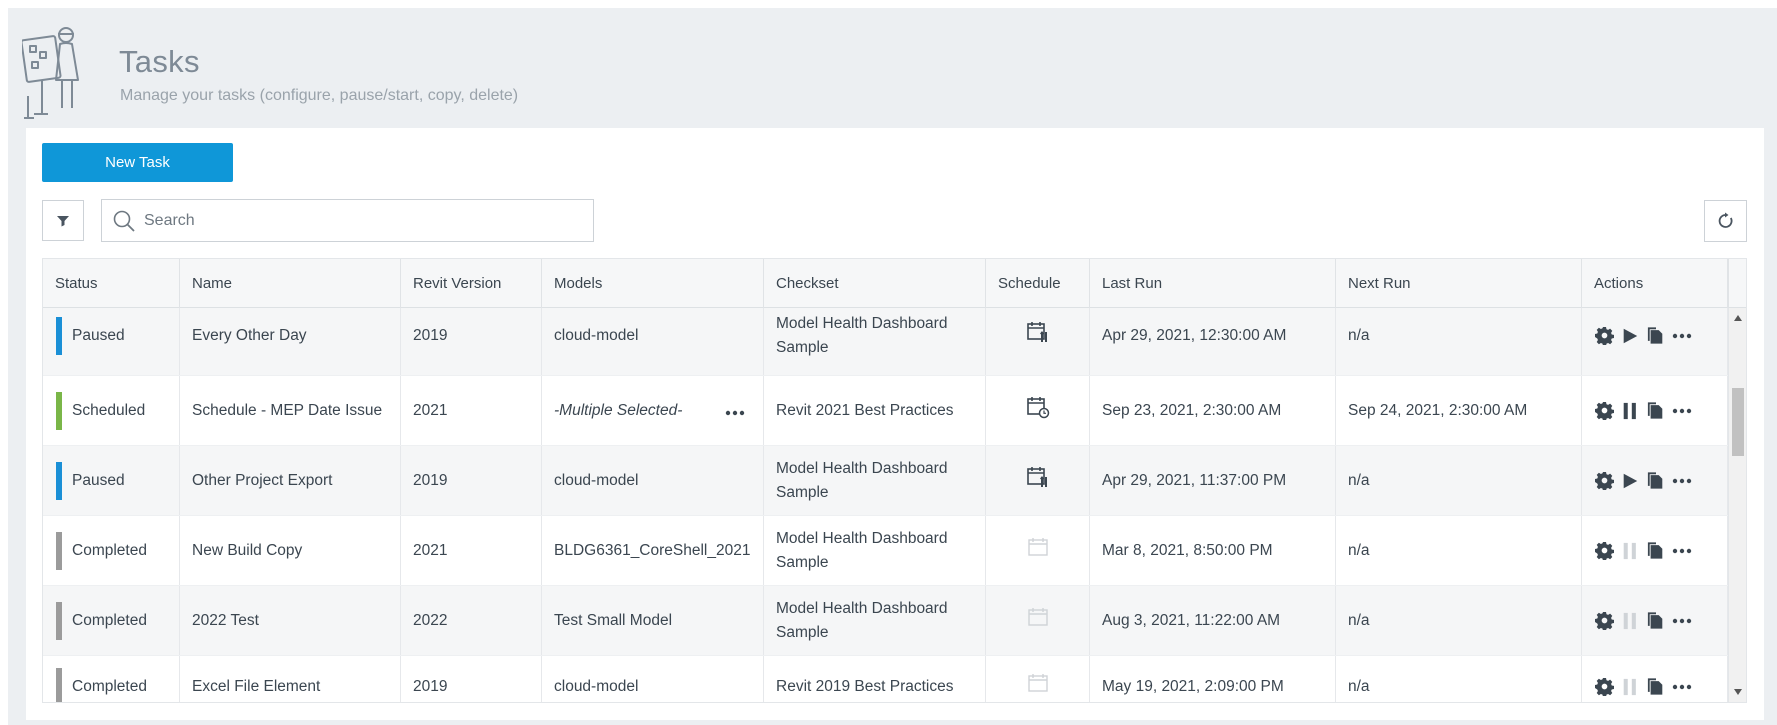 Image resolution: width=1777 pixels, height=725 pixels. What do you see at coordinates (290, 283) in the screenshot?
I see `column-header-name: Name` at bounding box center [290, 283].